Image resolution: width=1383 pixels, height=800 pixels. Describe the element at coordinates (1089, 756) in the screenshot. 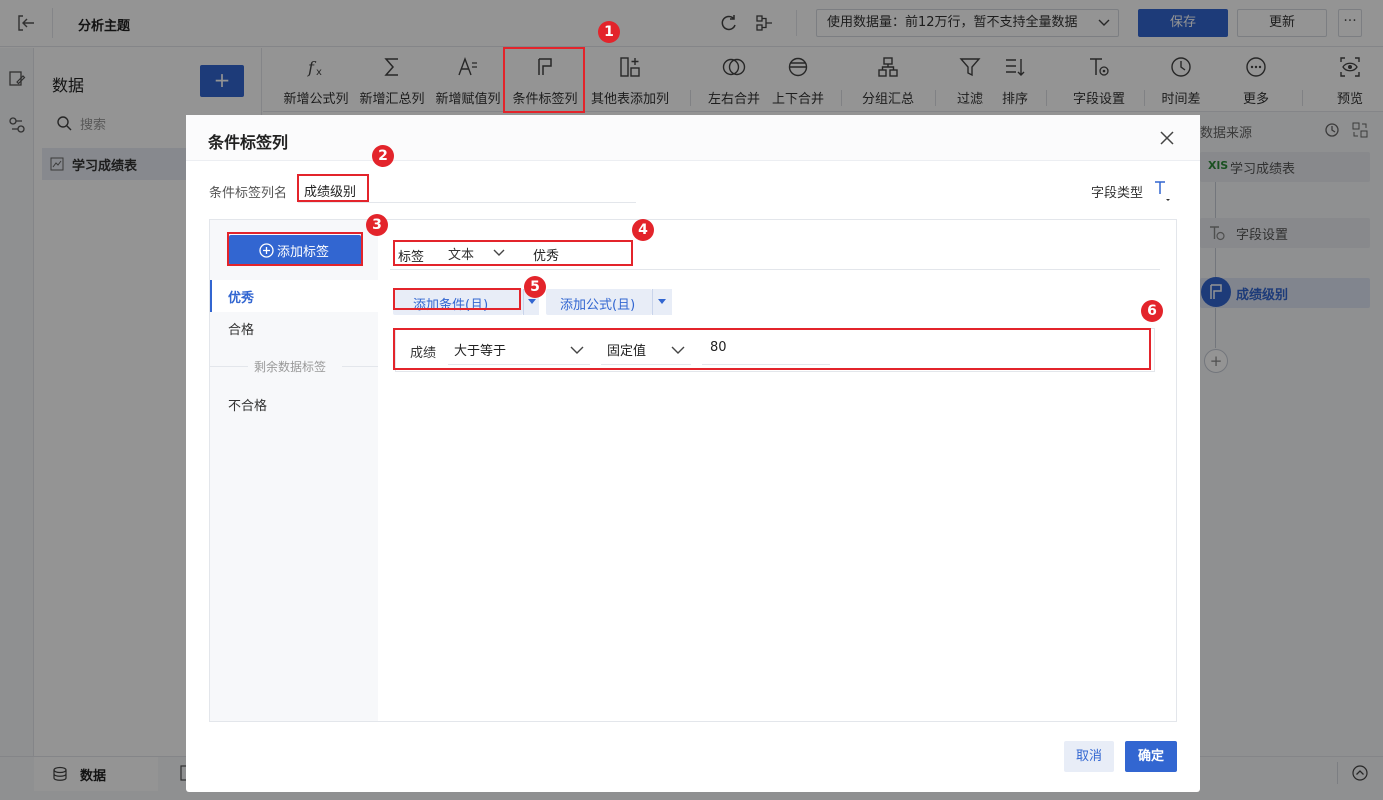

I see `cancel-button: 取消` at that location.